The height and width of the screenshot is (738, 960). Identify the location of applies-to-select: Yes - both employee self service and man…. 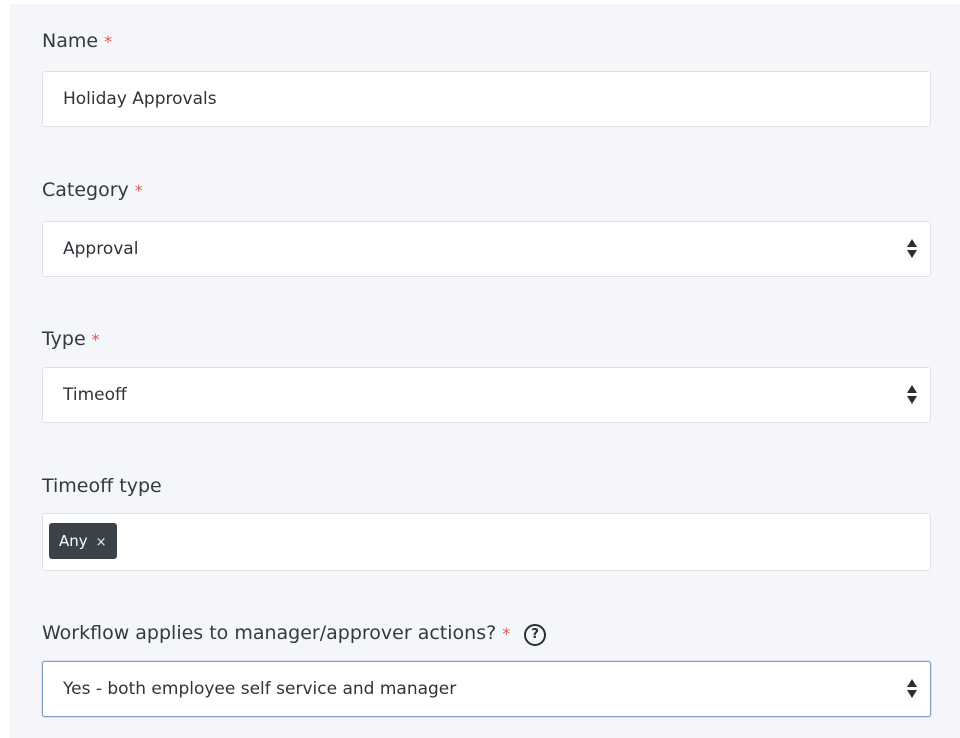
(486, 689).